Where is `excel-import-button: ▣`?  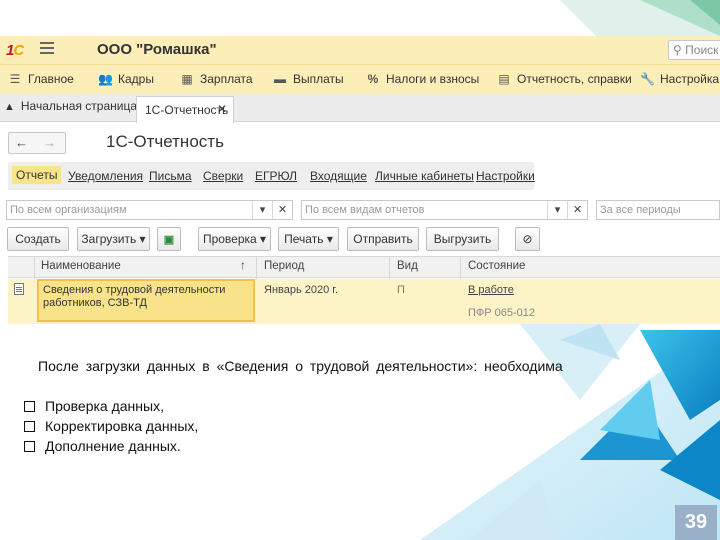 excel-import-button: ▣ is located at coordinates (169, 239).